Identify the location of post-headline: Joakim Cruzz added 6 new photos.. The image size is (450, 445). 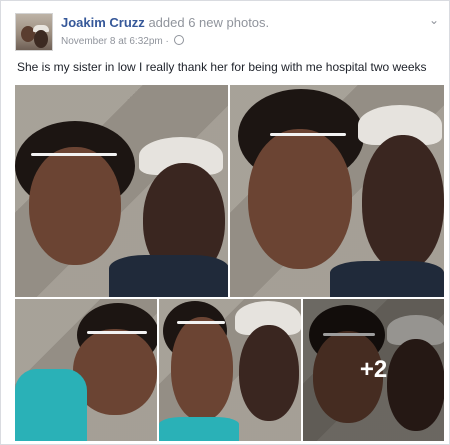
(165, 22).